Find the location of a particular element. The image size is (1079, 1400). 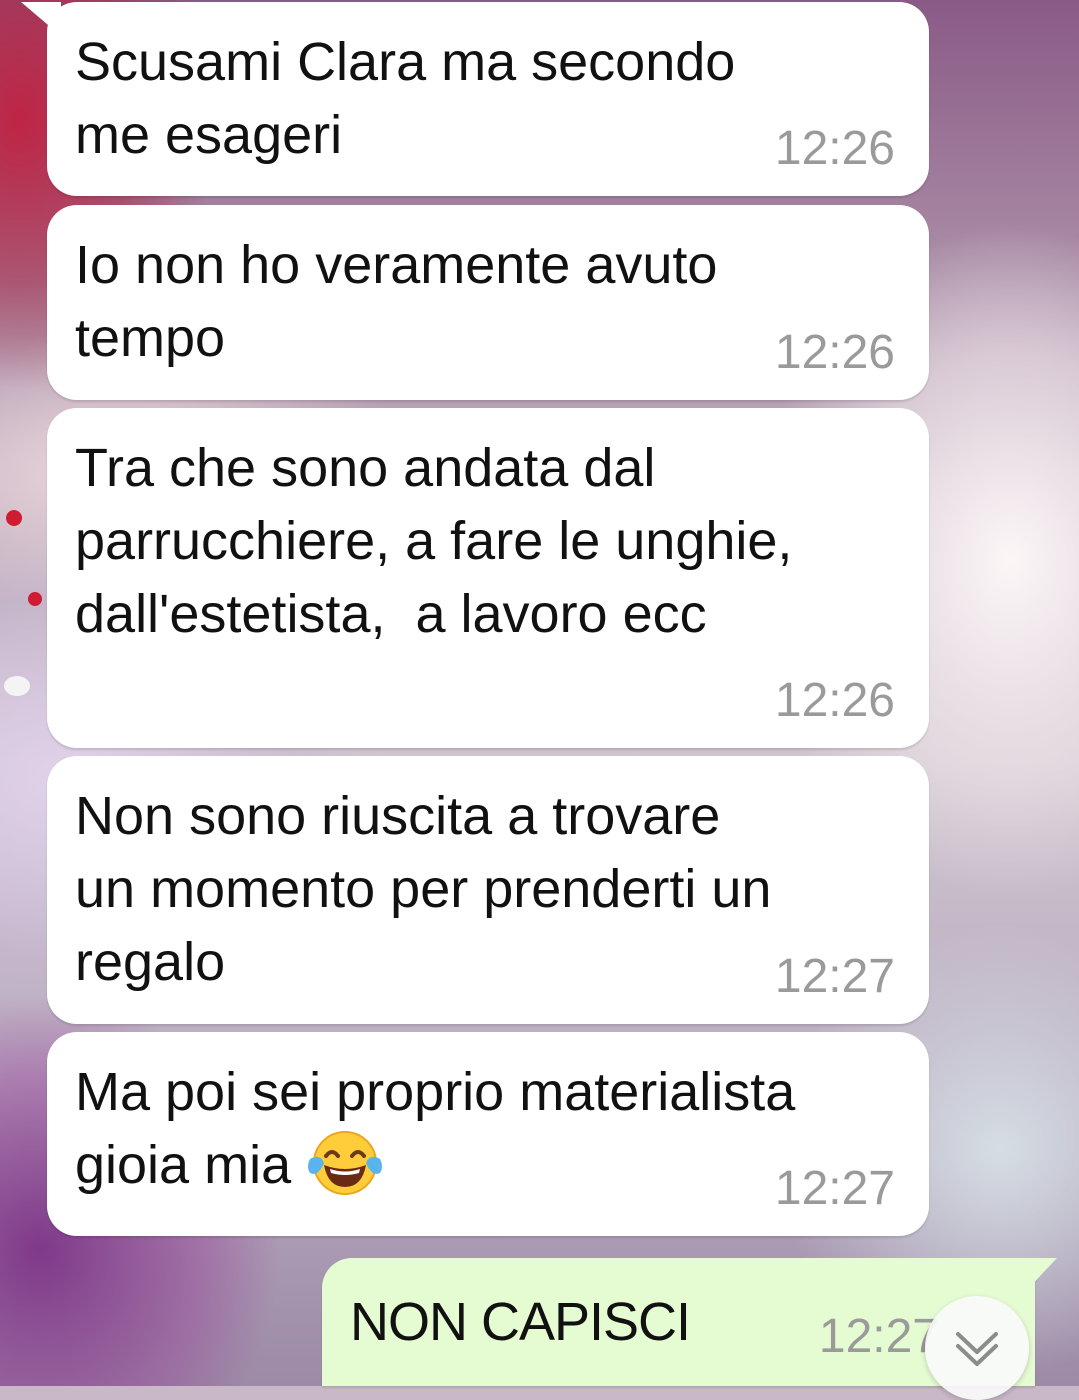

scroll-to-bottom-button is located at coordinates (977, 1348).